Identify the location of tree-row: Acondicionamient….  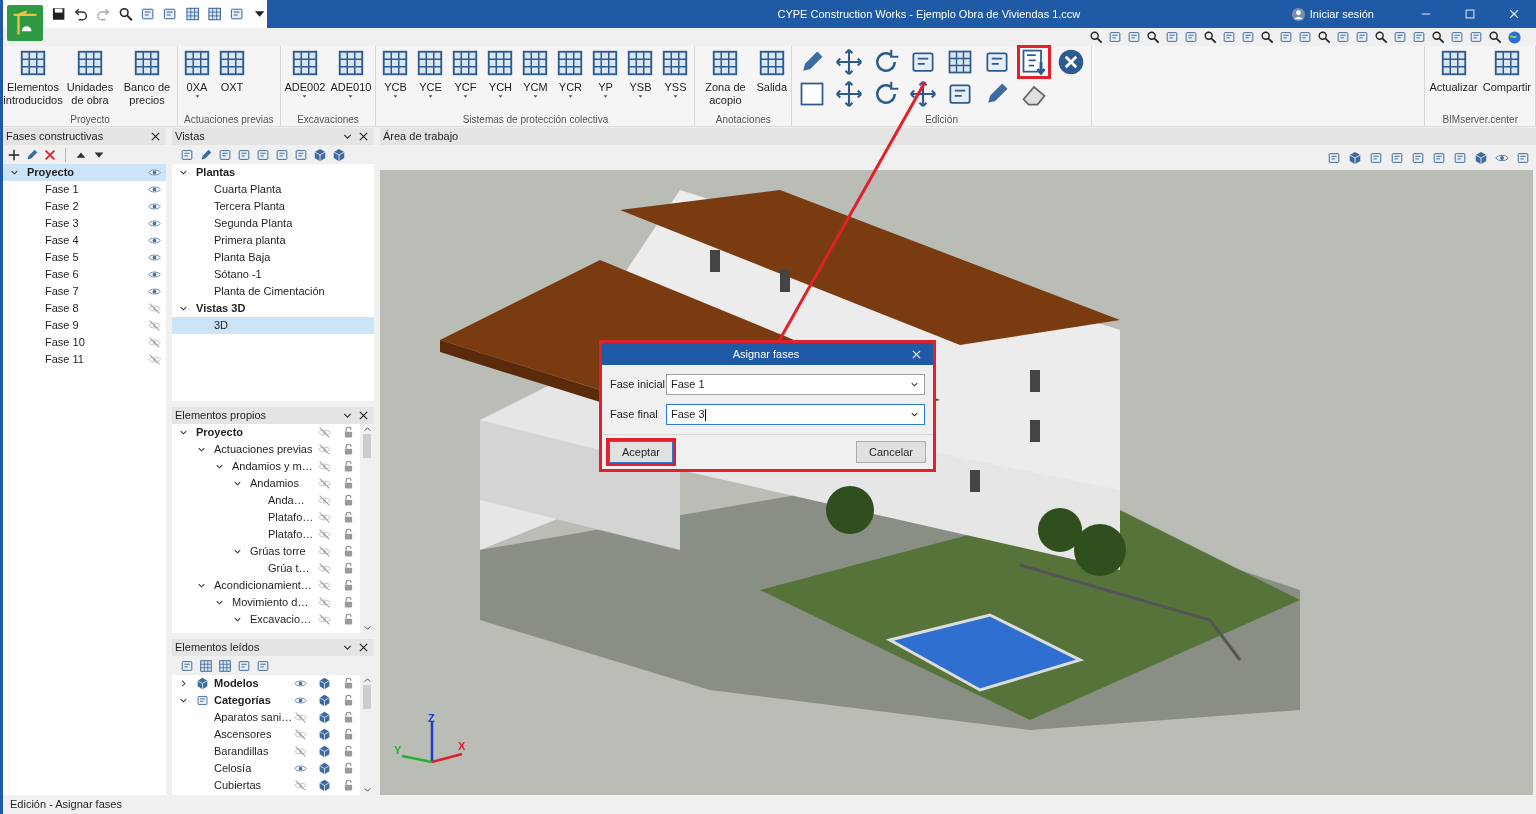
(266, 585).